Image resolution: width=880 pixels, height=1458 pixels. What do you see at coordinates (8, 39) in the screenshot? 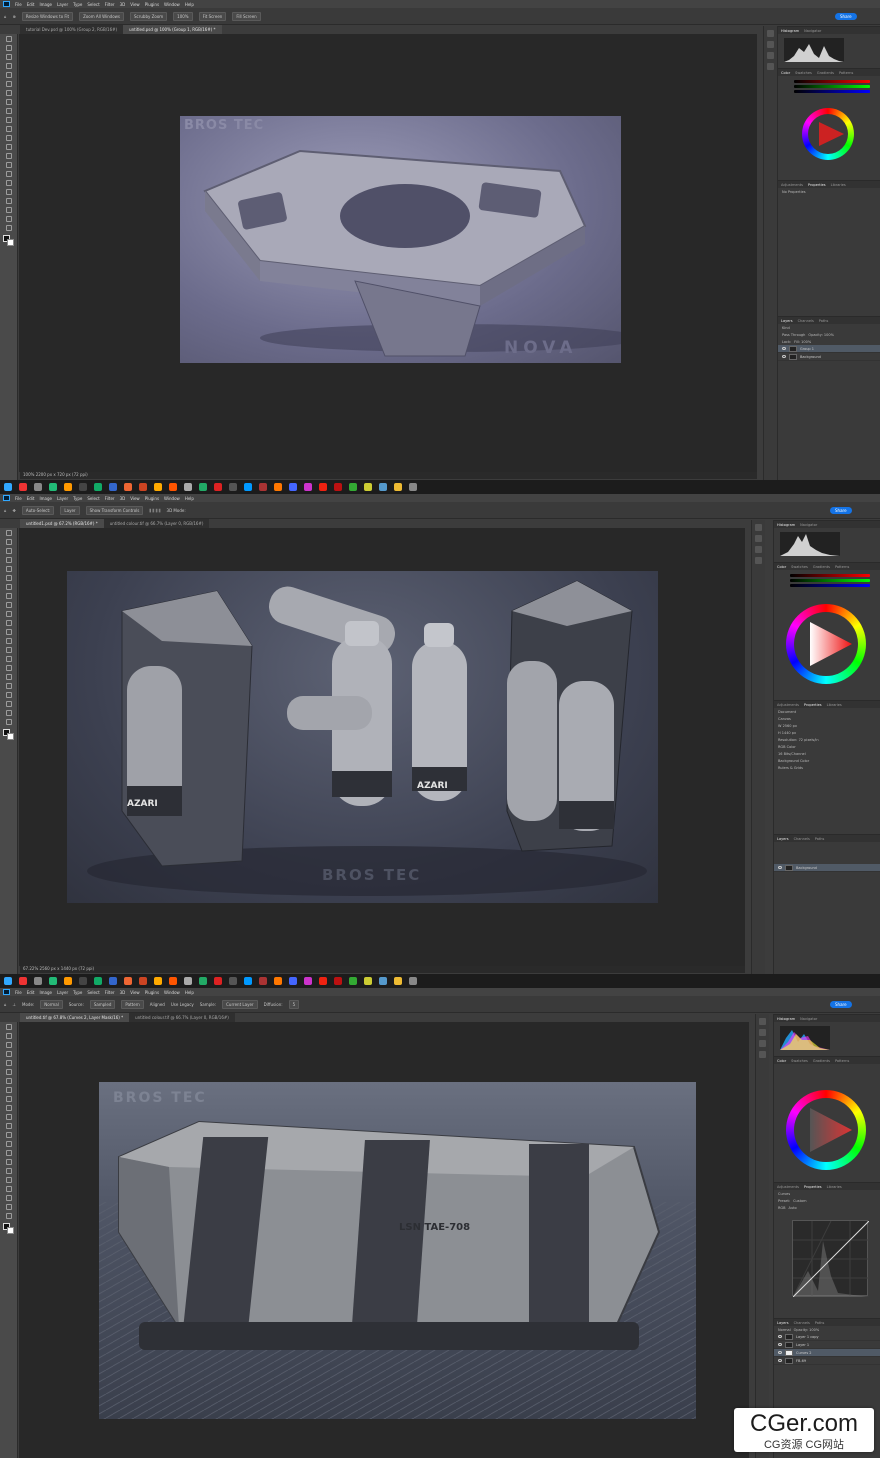
I see `move-tool-icon` at bounding box center [8, 39].